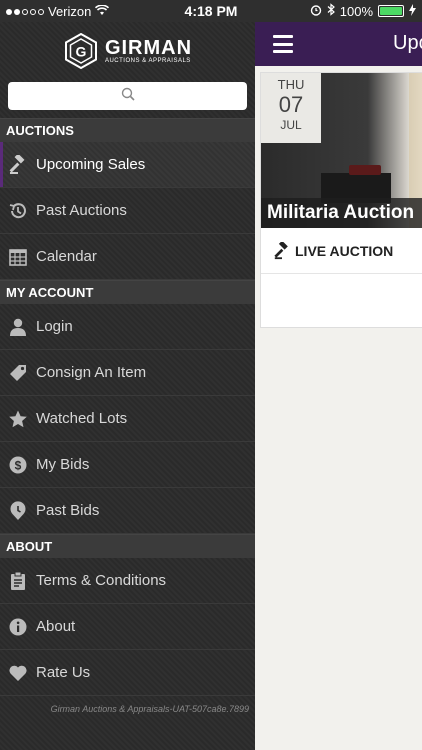 This screenshot has width=422, height=750. I want to click on sidebar-item-rate-us: Rate Us, so click(127, 673).